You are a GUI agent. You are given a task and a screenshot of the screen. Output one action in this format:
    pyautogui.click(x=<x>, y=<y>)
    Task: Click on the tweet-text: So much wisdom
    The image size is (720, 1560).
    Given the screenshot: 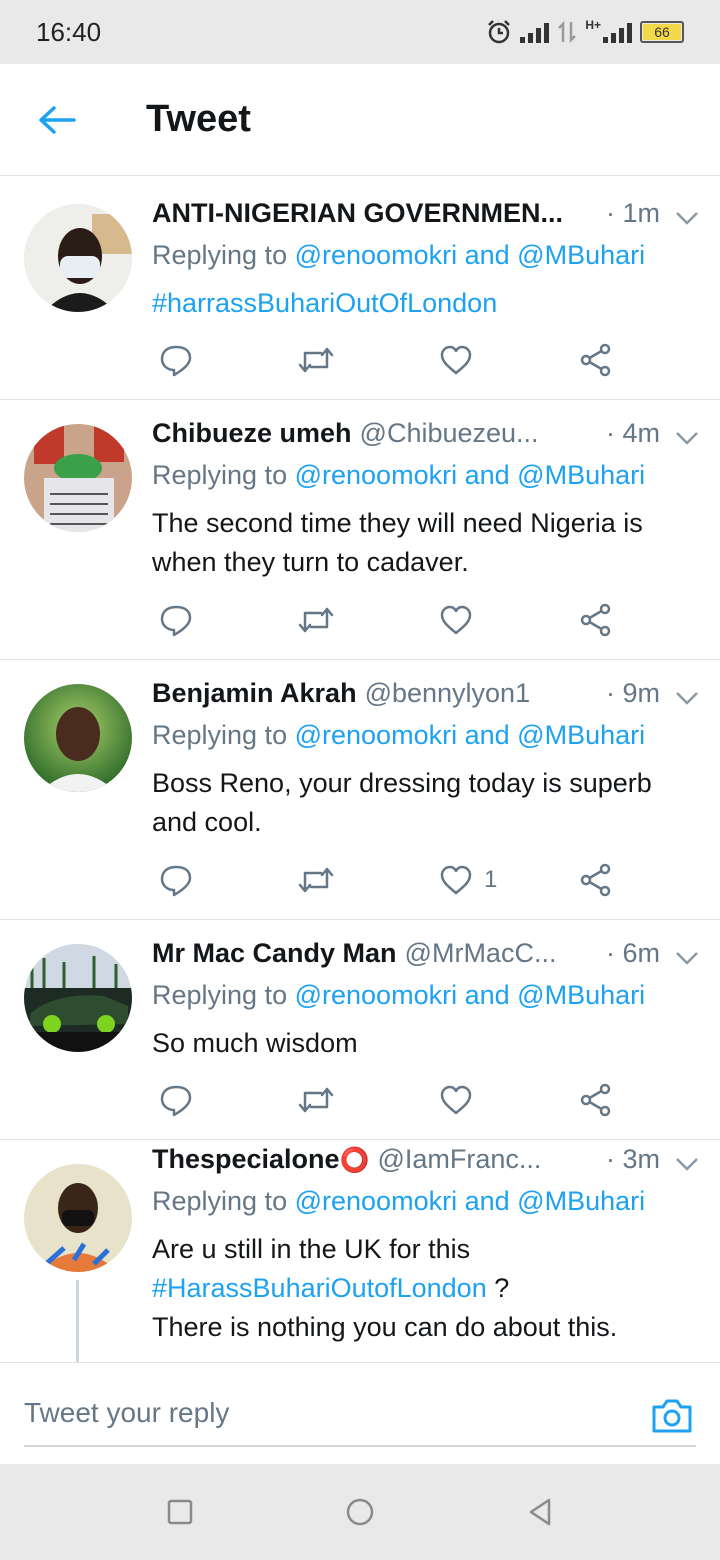 What is the action you would take?
    pyautogui.click(x=255, y=1043)
    